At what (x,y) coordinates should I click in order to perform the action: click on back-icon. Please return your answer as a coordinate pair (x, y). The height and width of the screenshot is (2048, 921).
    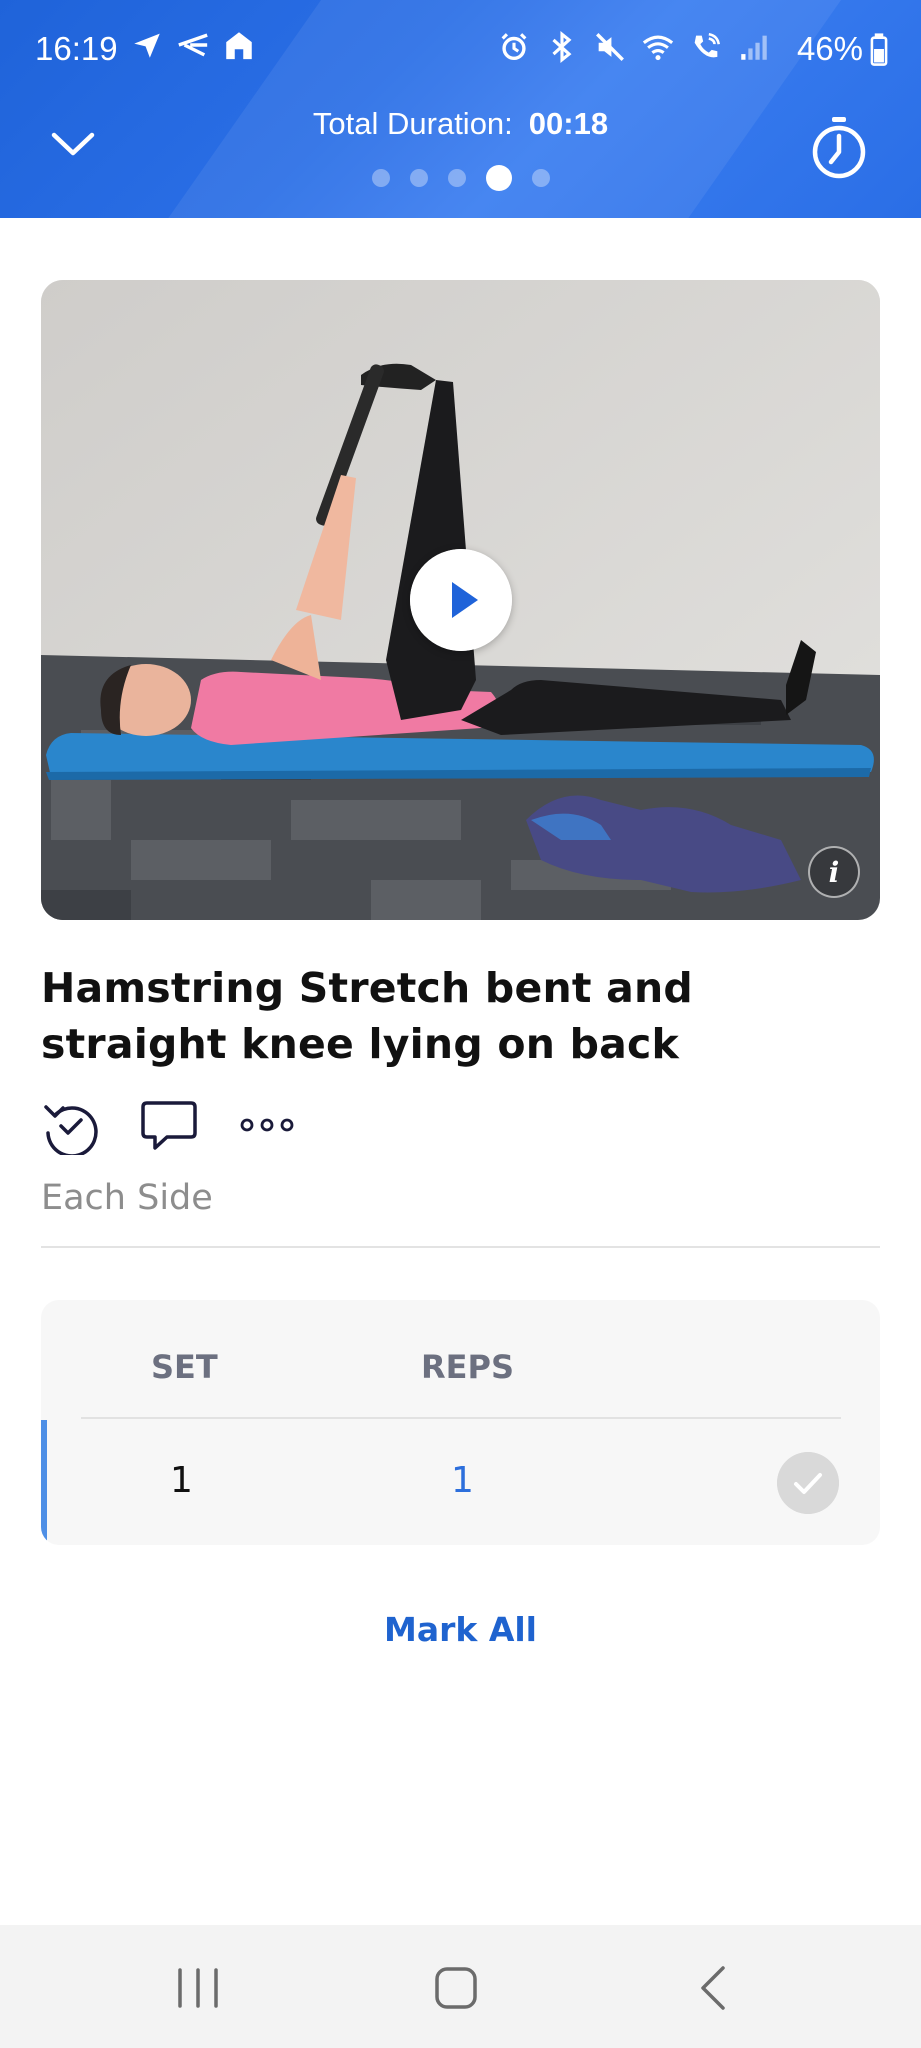
    Looking at the image, I should click on (715, 1988).